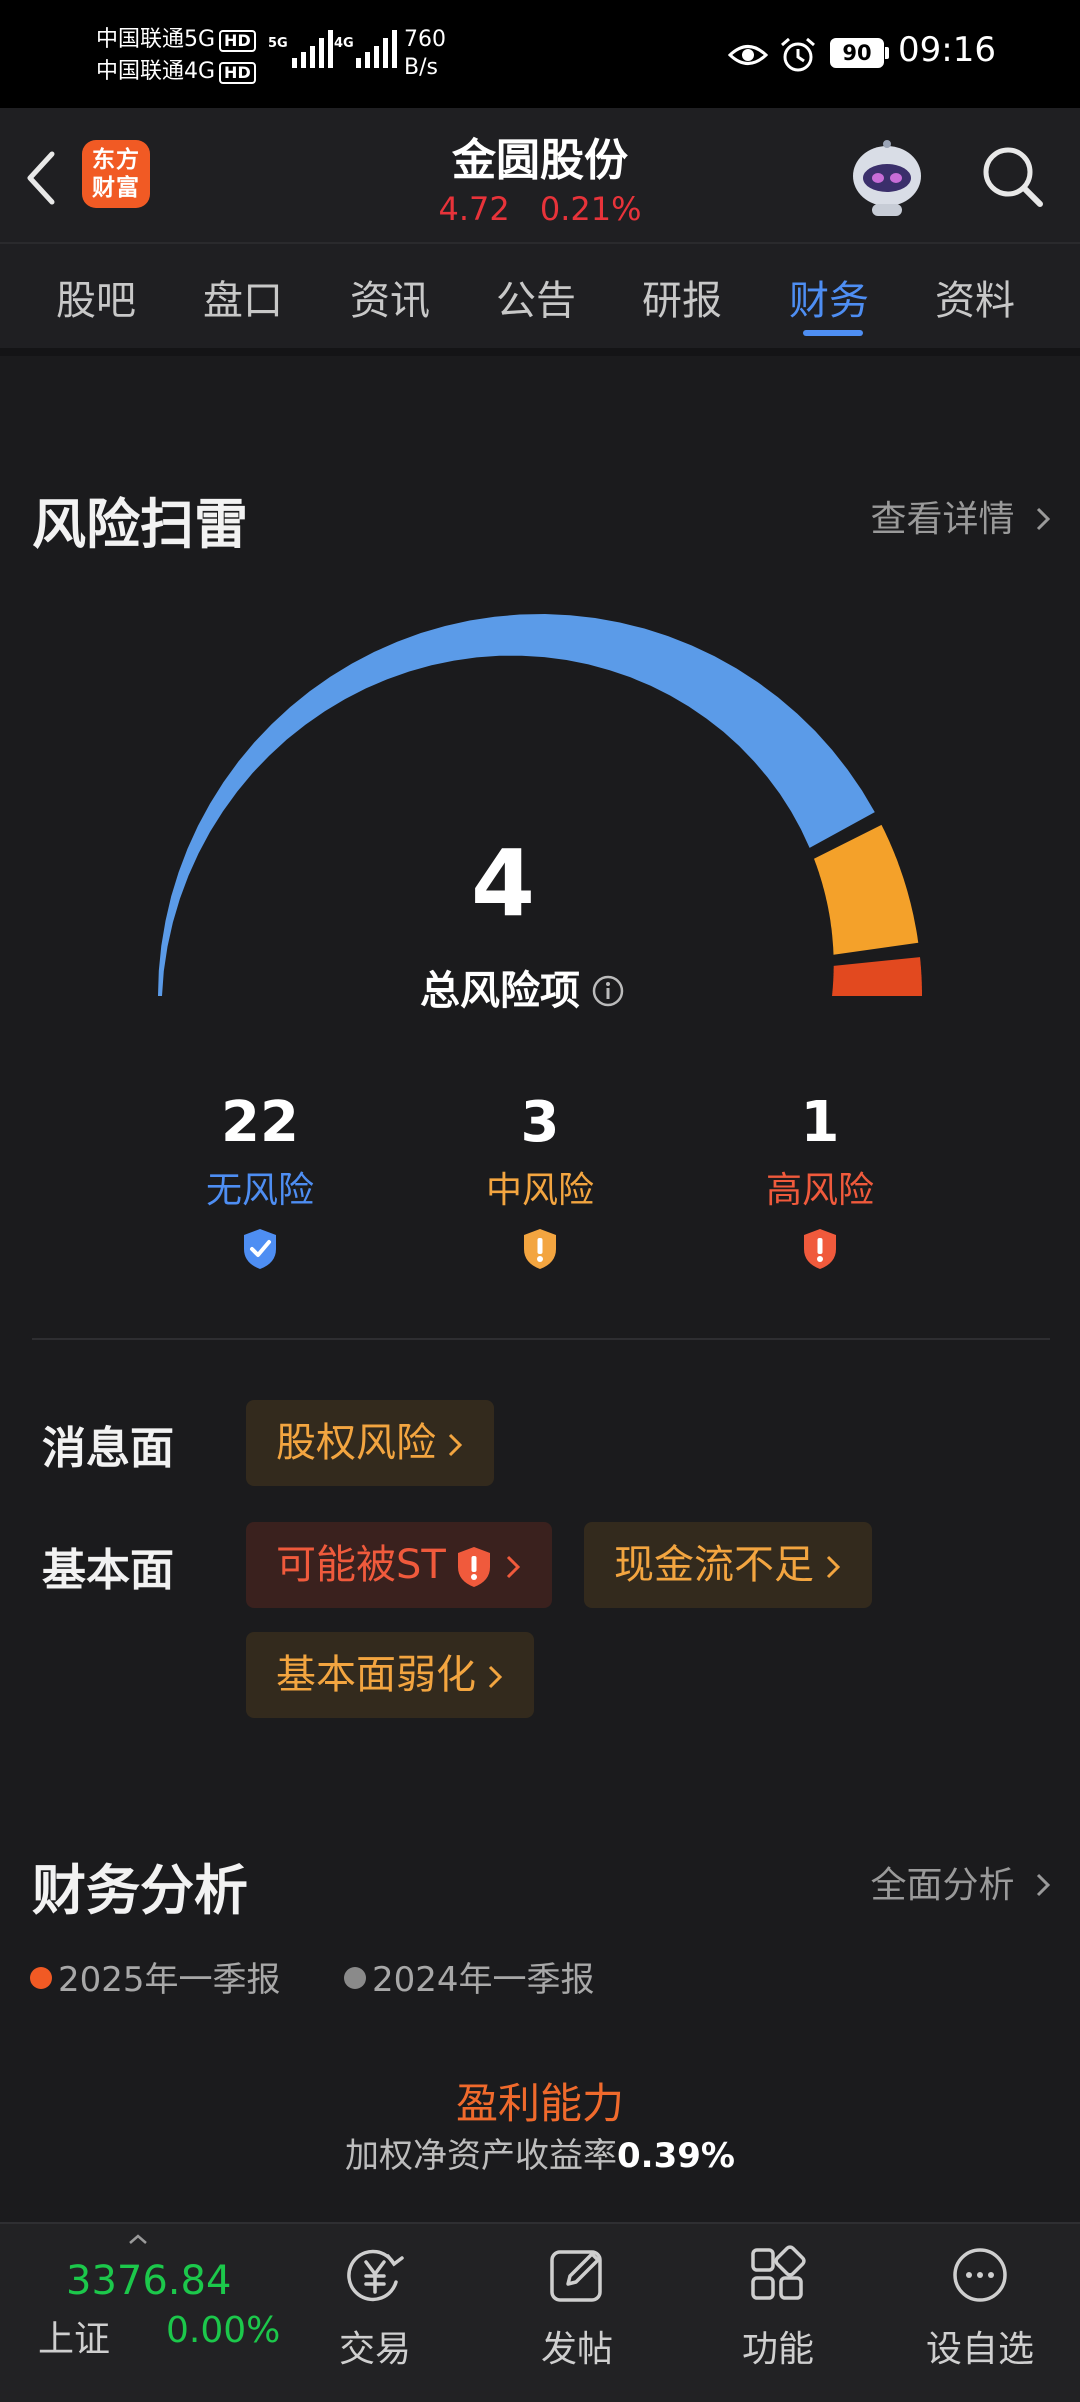 The image size is (1080, 2402). I want to click on total-risk-count: 4, so click(502, 883).